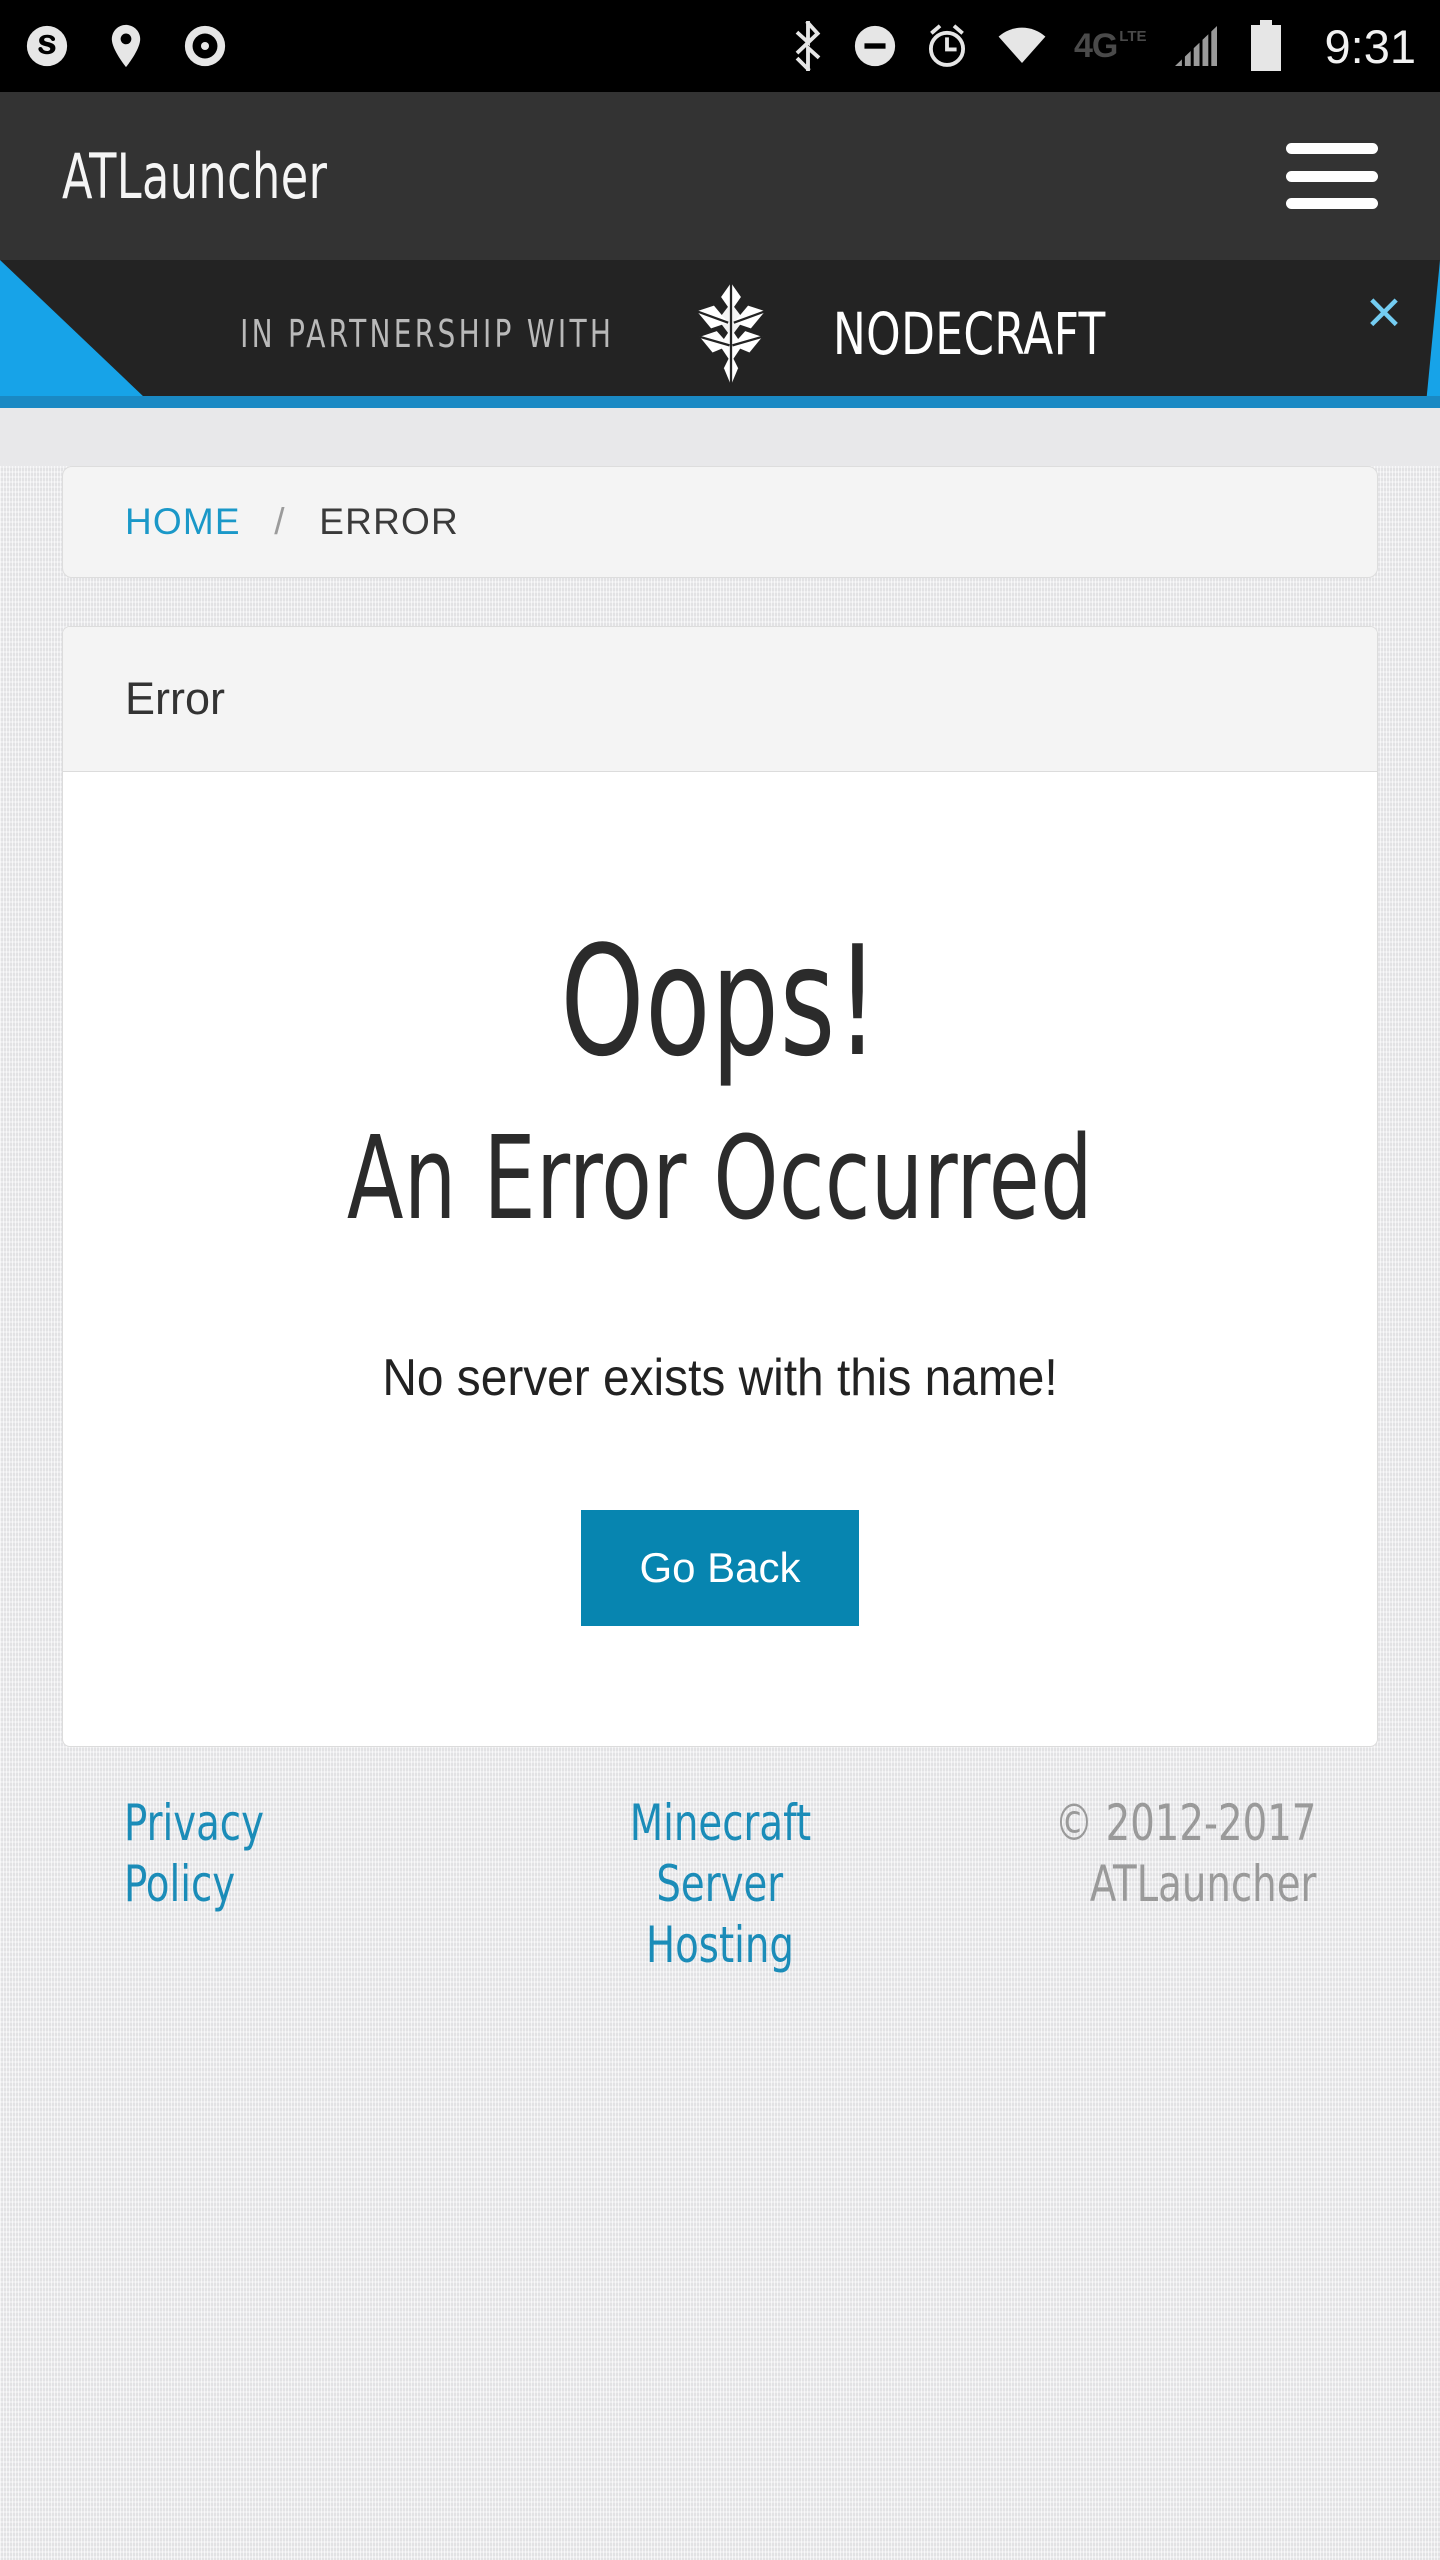  Describe the element at coordinates (1185, 1823) in the screenshot. I see `copyright-line1: © 2012-2017` at that location.